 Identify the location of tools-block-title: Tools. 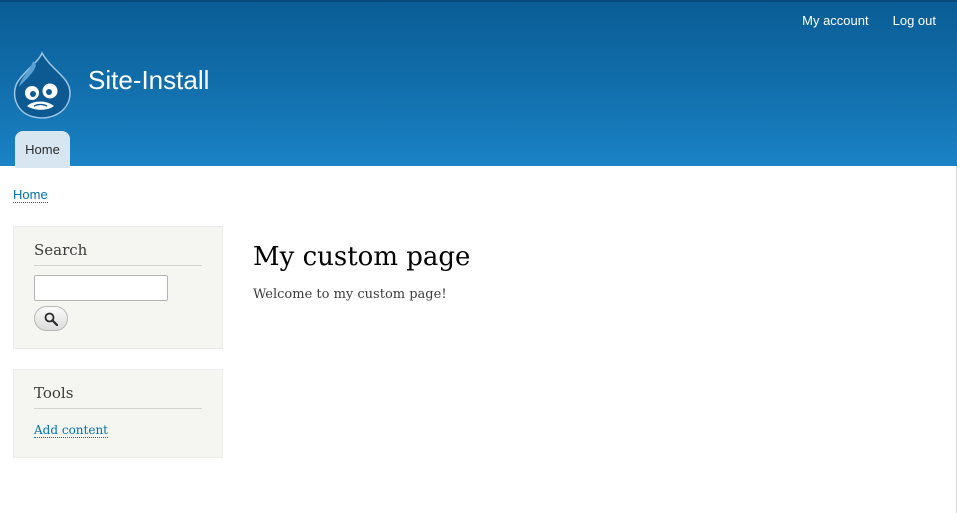
(118, 396).